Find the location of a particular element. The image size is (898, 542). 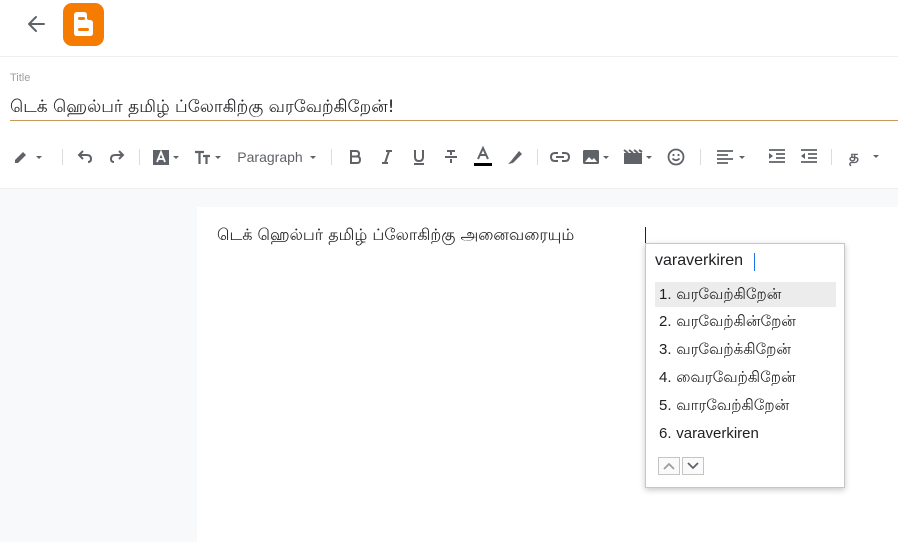

title-underline is located at coordinates (454, 120).